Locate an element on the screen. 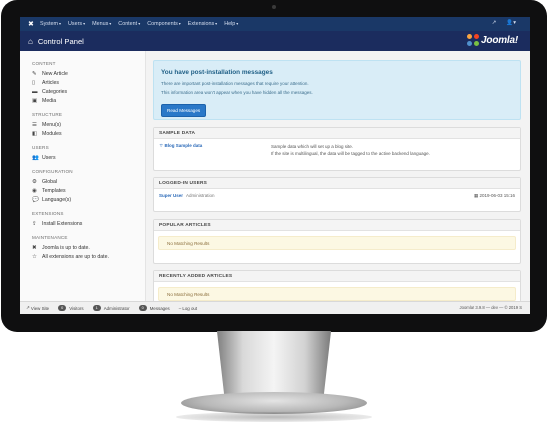  sidebar-item-label: Install Extensions is located at coordinates (62, 223).